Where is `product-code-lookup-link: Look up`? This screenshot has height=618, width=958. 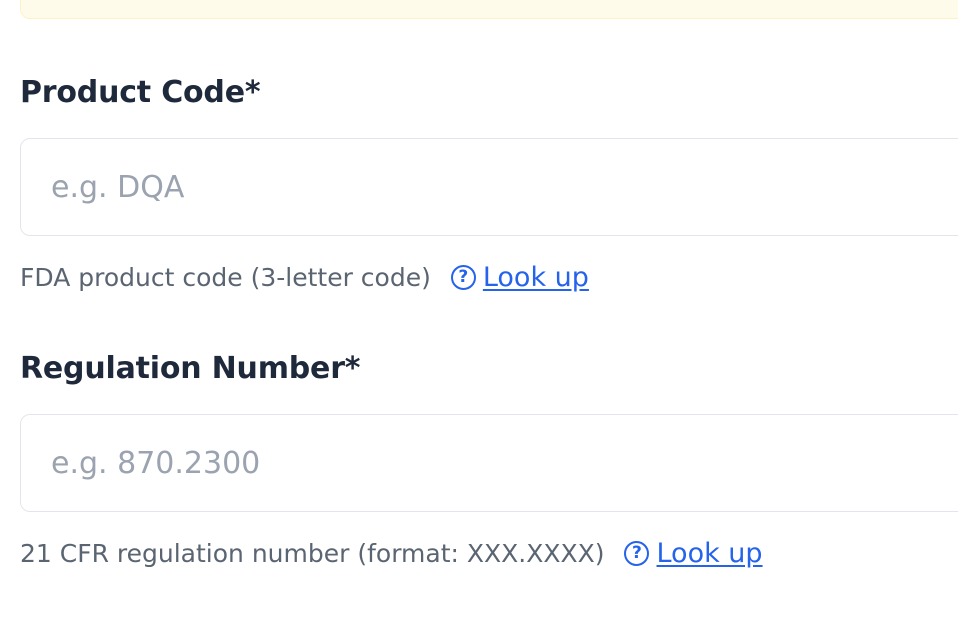
product-code-lookup-link: Look up is located at coordinates (536, 277).